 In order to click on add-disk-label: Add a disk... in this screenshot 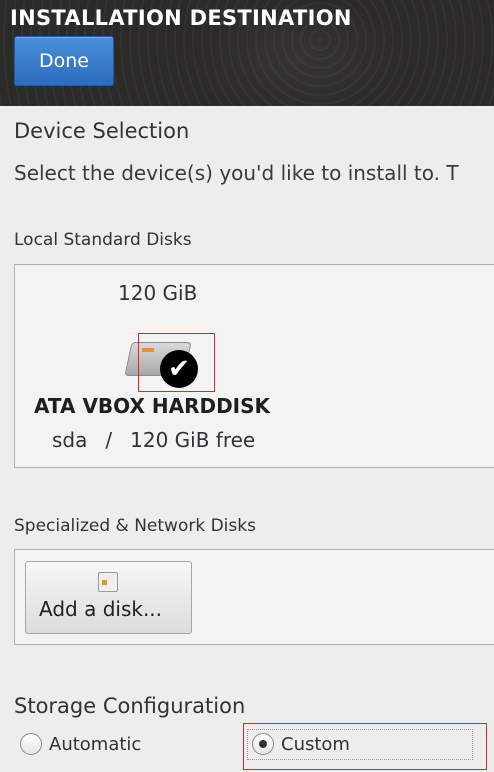, I will do `click(101, 609)`.